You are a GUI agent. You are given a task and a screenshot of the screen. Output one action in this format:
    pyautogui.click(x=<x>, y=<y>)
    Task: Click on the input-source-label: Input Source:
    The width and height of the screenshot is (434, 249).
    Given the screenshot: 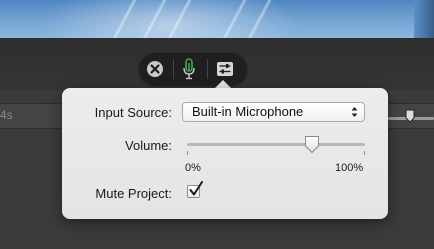 What is the action you would take?
    pyautogui.click(x=133, y=112)
    